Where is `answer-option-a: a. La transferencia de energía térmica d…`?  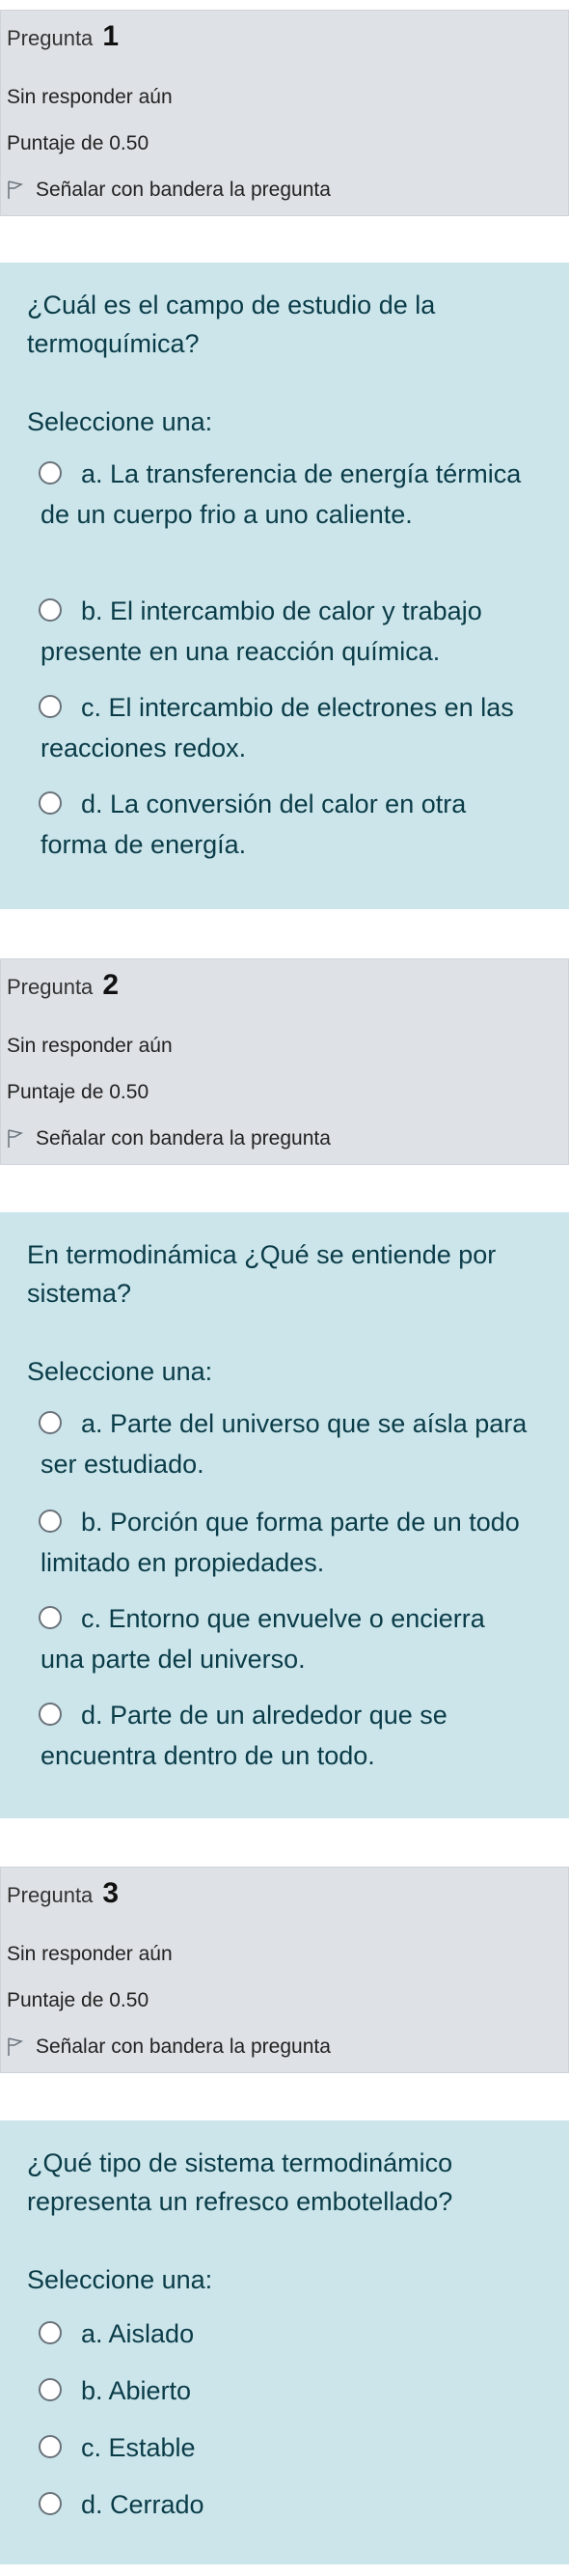
answer-option-a: a. La transferencia de energía térmica d… is located at coordinates (284, 494).